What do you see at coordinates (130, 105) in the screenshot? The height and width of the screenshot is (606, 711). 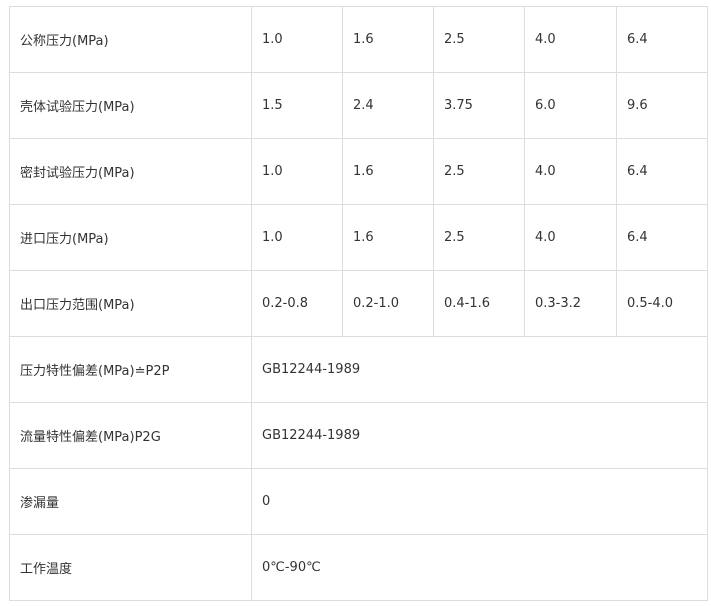 I see `row-label: 壳体试验压力(MPa)` at bounding box center [130, 105].